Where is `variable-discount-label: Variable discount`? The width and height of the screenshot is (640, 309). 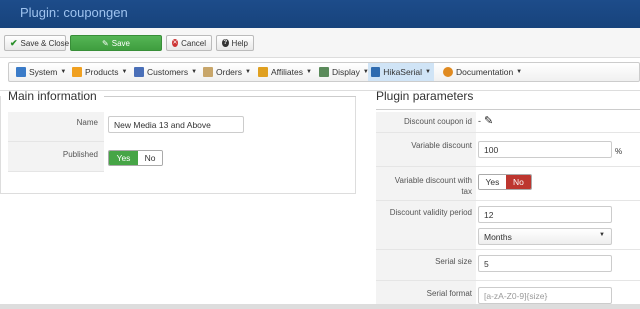
variable-discount-label: Variable discount is located at coordinates (441, 145).